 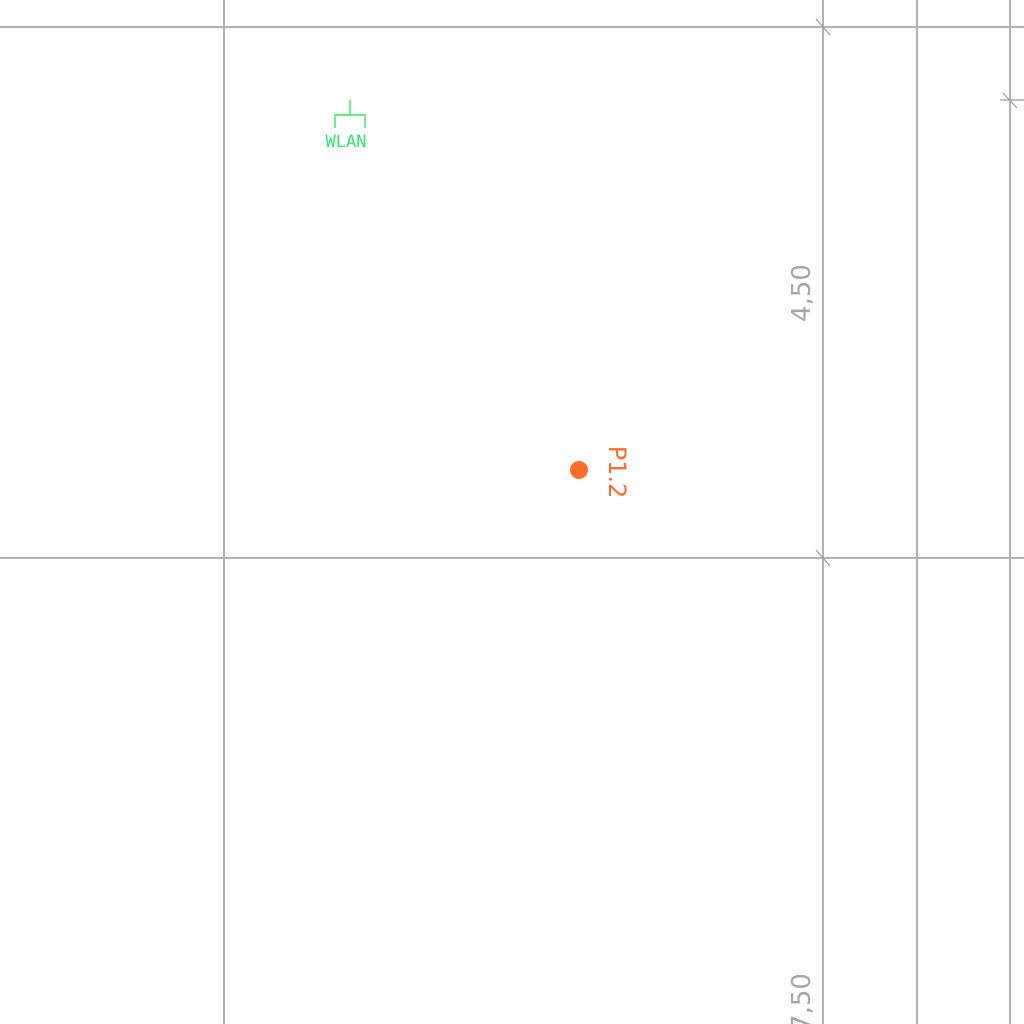 What do you see at coordinates (350, 114) in the screenshot?
I see `network-jack-icon` at bounding box center [350, 114].